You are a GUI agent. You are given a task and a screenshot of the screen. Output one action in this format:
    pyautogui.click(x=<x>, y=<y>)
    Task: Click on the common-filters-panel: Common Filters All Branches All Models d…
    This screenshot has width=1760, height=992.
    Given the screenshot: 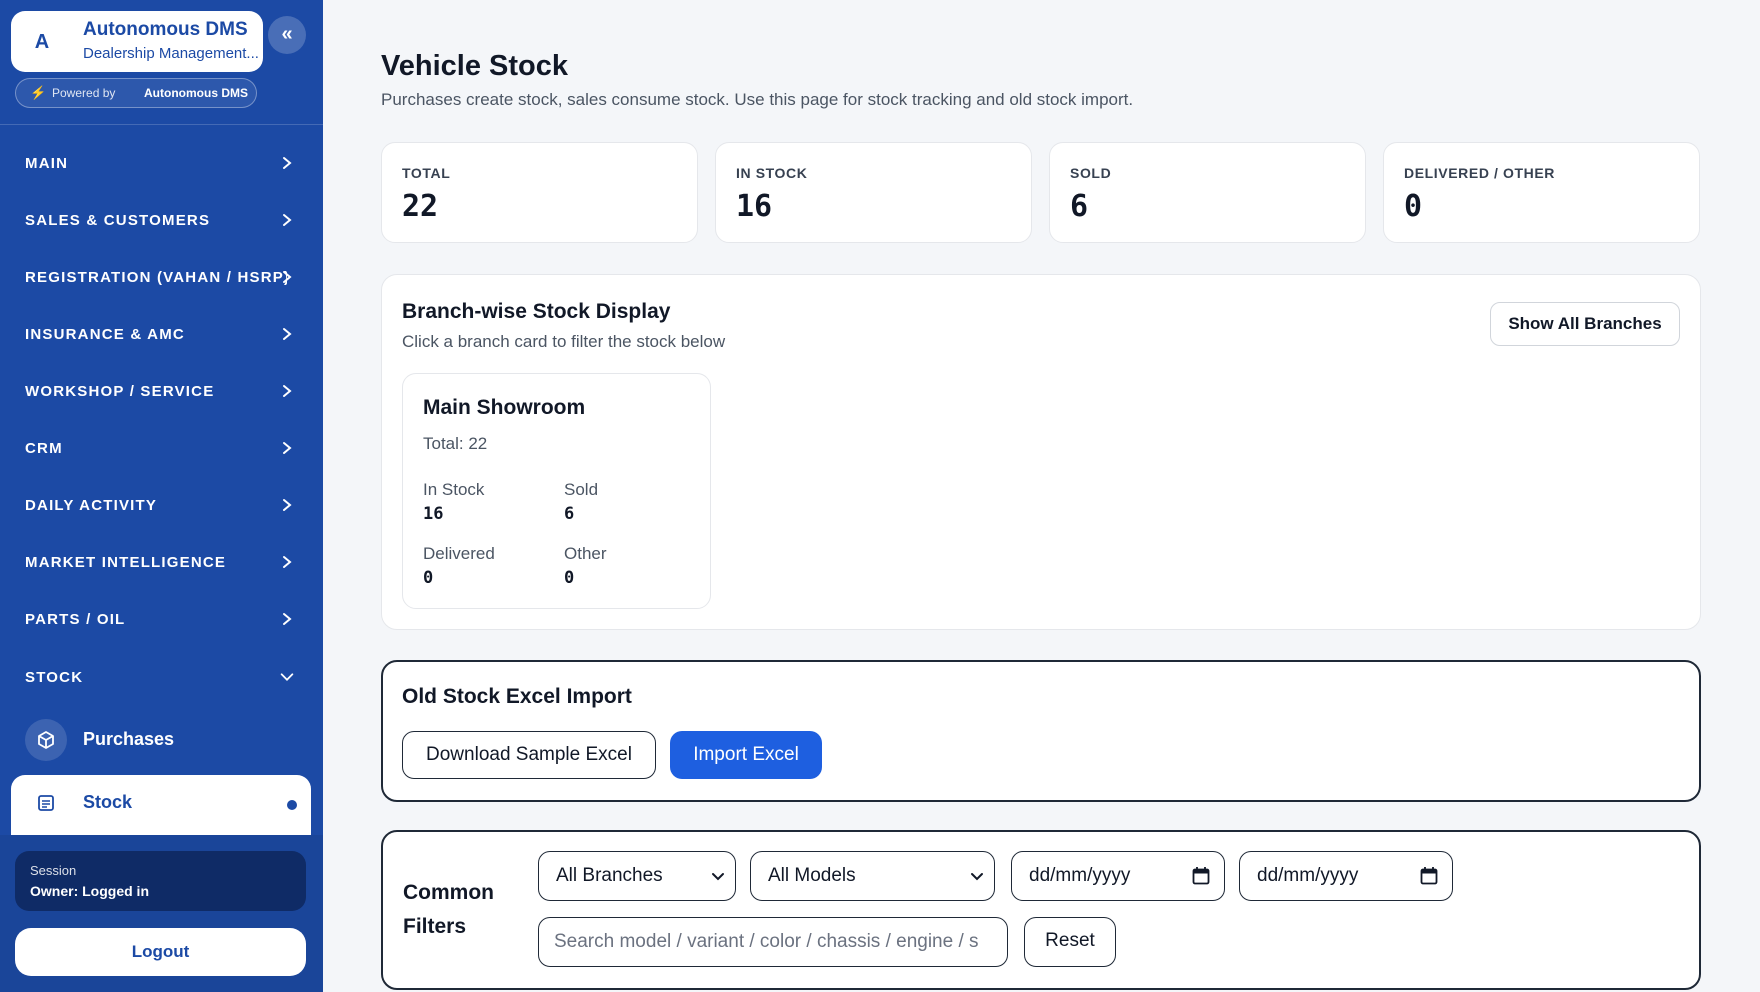 What is the action you would take?
    pyautogui.click(x=1041, y=910)
    